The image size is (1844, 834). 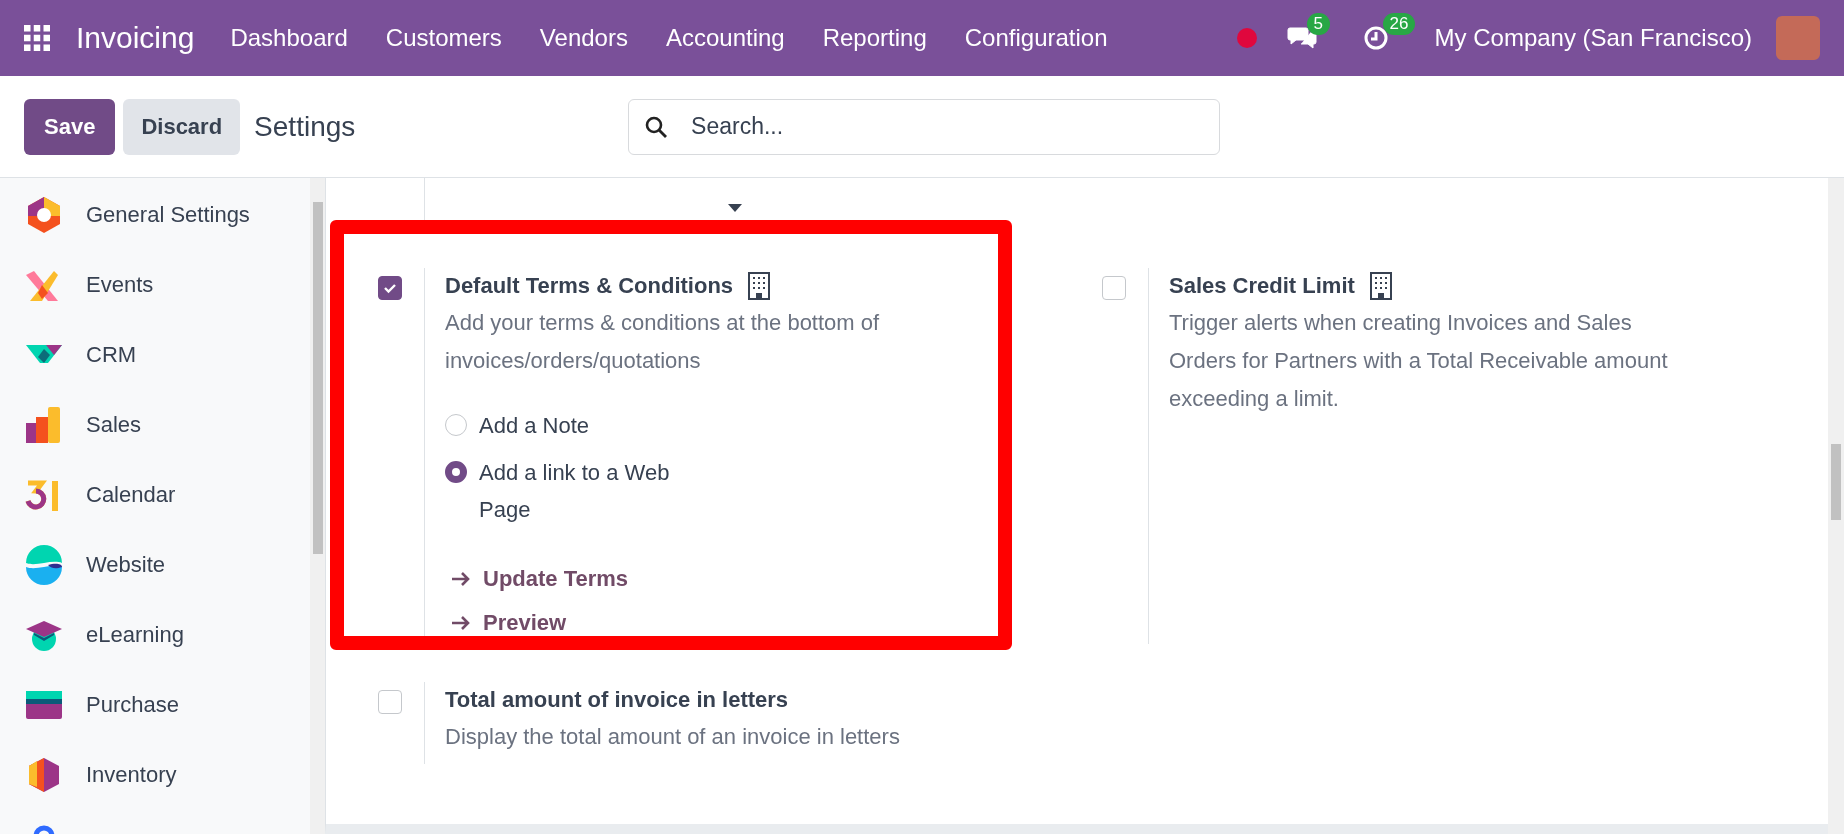 What do you see at coordinates (456, 472) in the screenshot?
I see `radio-button` at bounding box center [456, 472].